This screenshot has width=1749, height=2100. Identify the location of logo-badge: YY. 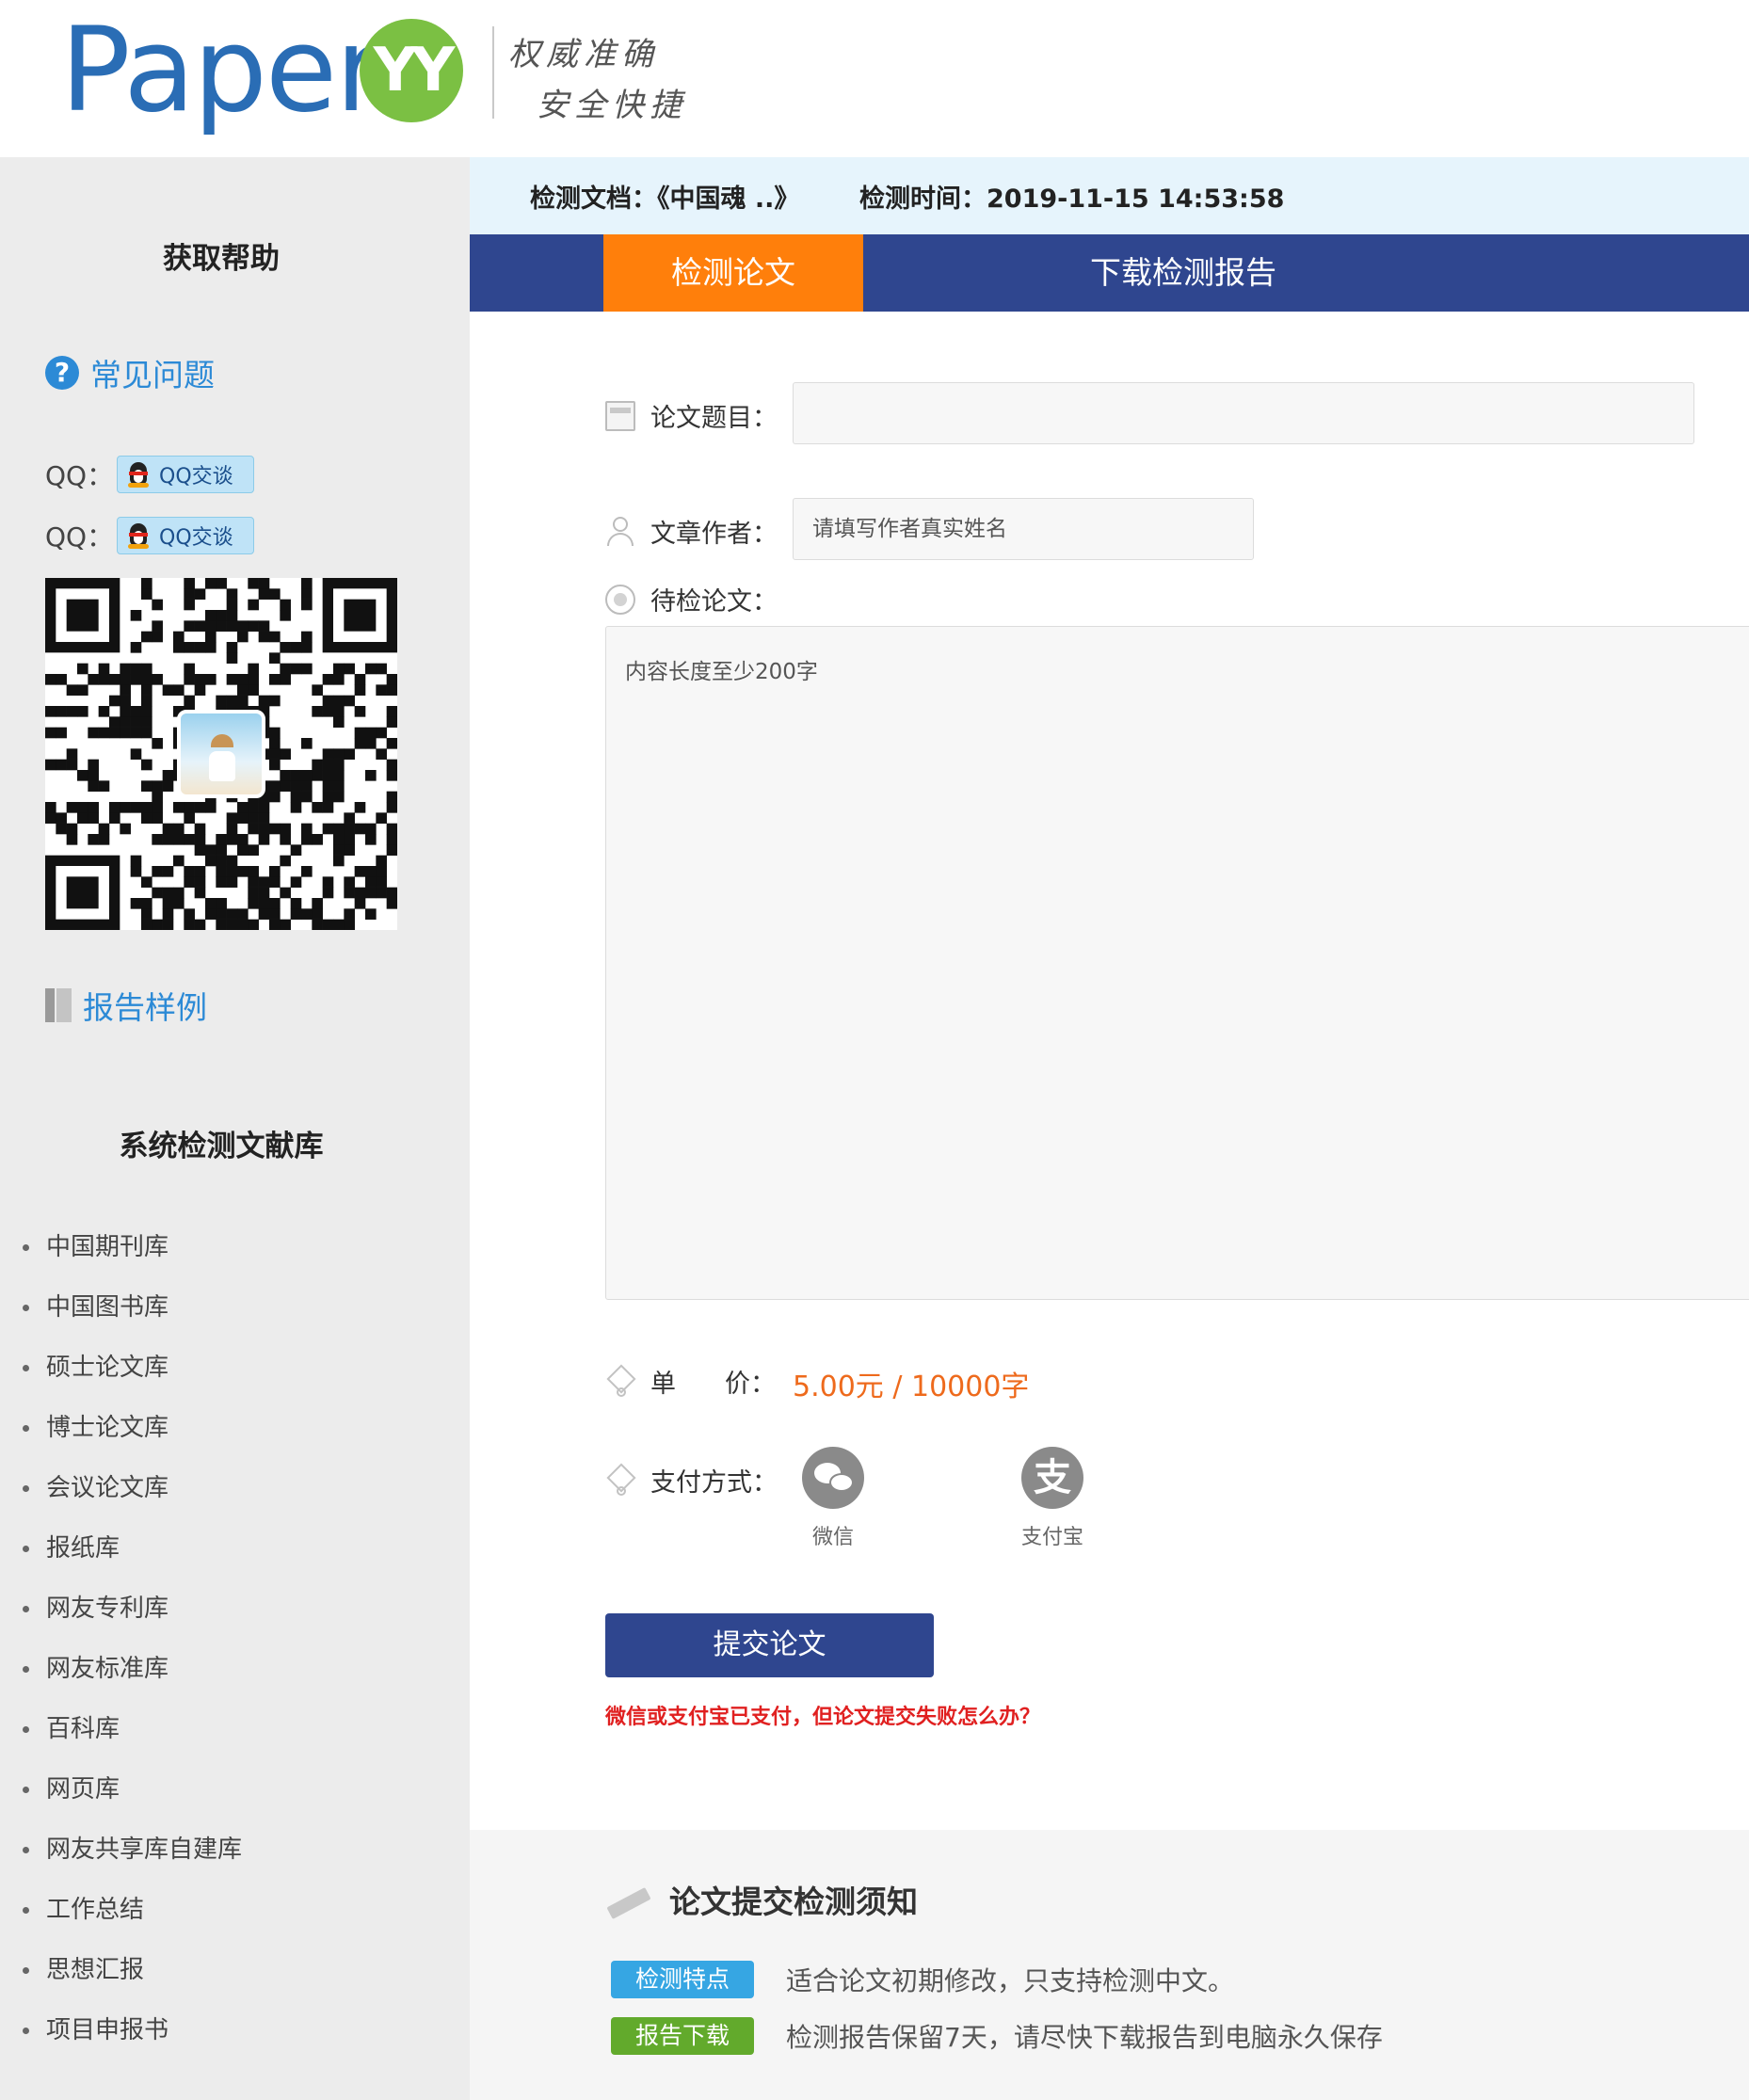
(411, 70).